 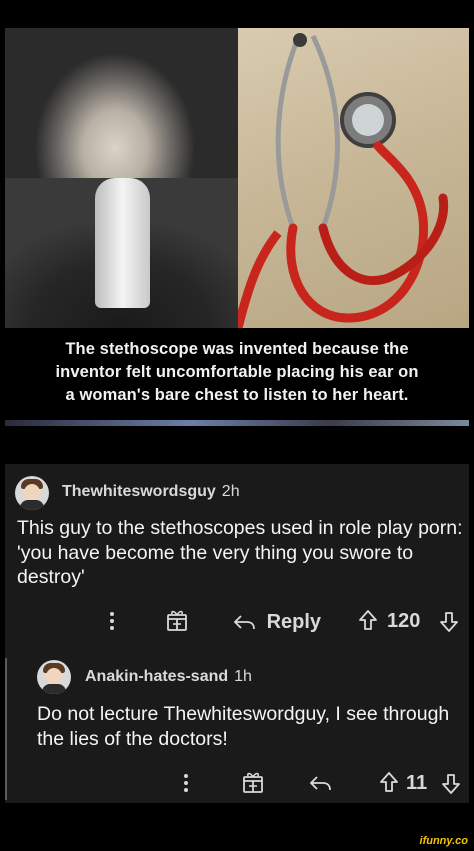 I want to click on reply-vote-score: 11, so click(x=417, y=783).